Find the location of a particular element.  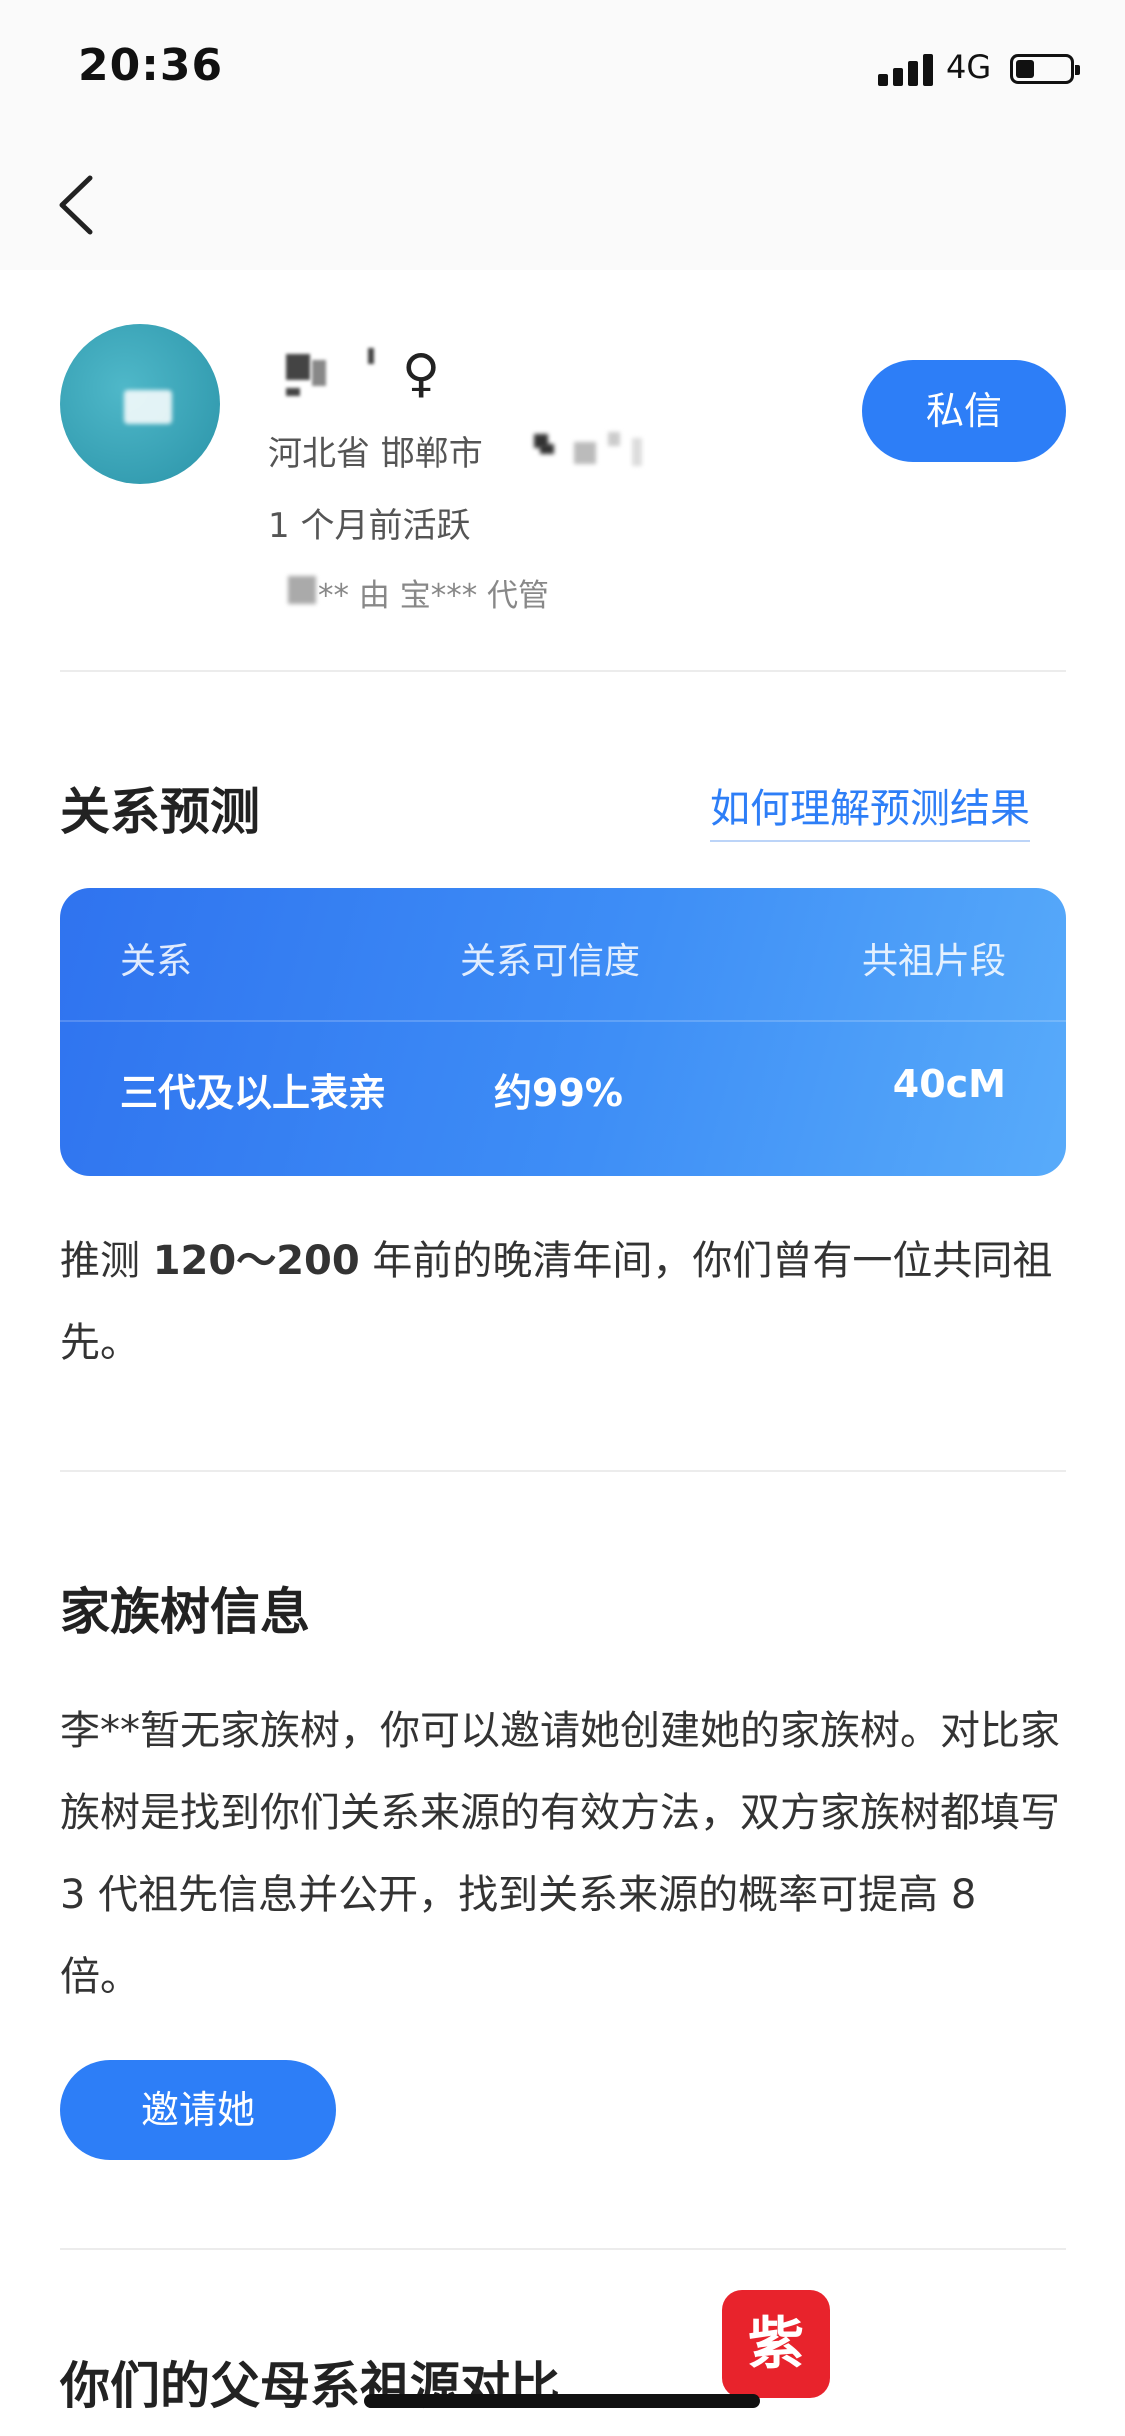

value-segment: 40cM is located at coordinates (949, 1084).